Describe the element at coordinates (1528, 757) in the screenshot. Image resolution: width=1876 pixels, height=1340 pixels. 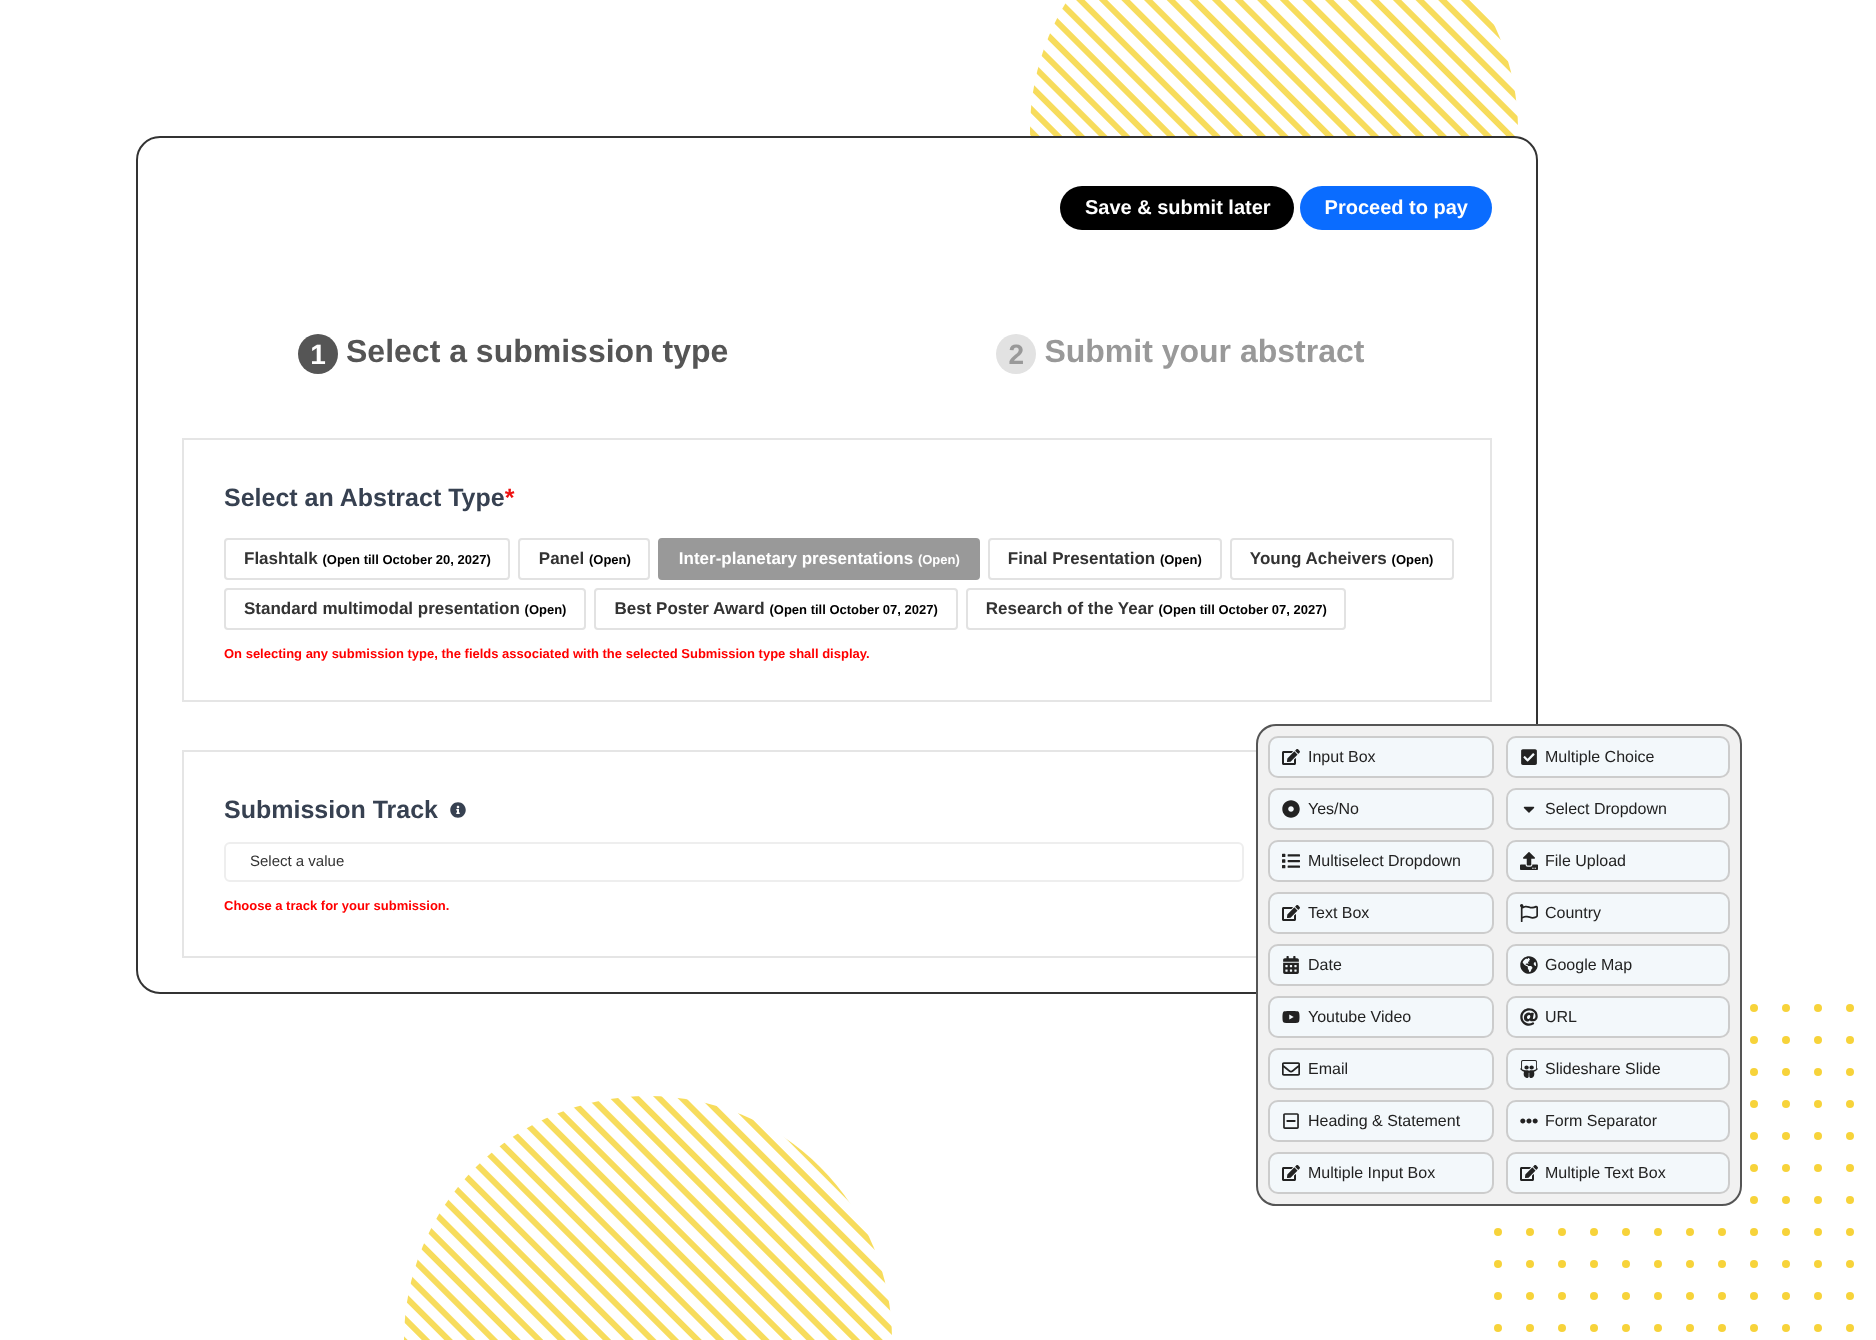
I see `checkbox-icon` at that location.